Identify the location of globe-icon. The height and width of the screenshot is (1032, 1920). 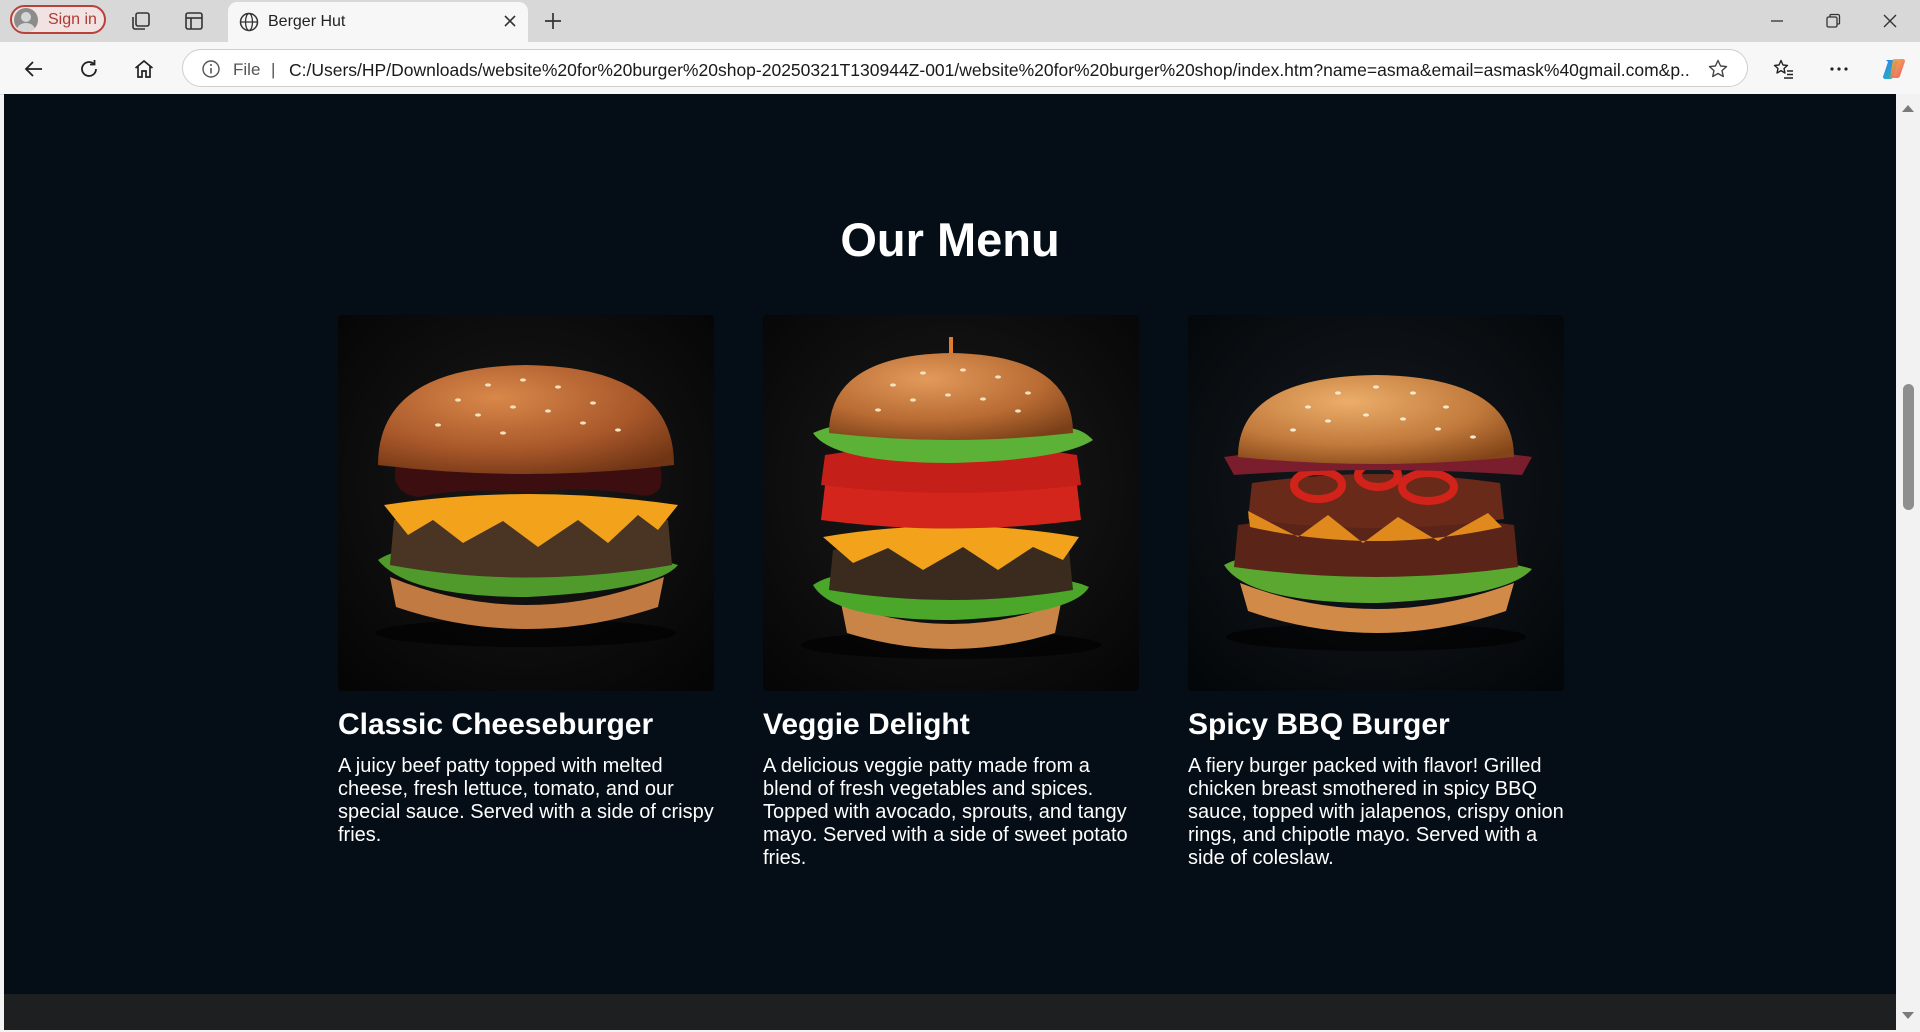
(249, 24).